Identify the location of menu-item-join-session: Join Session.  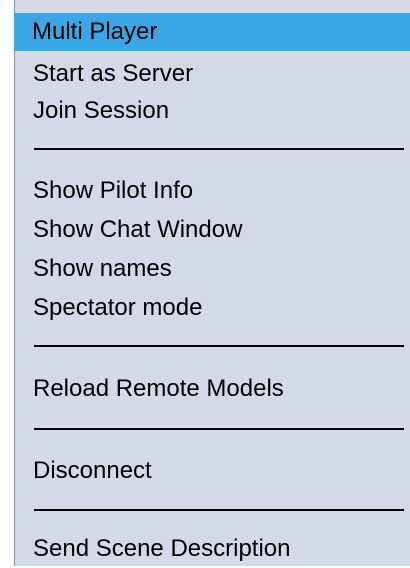
(212, 111).